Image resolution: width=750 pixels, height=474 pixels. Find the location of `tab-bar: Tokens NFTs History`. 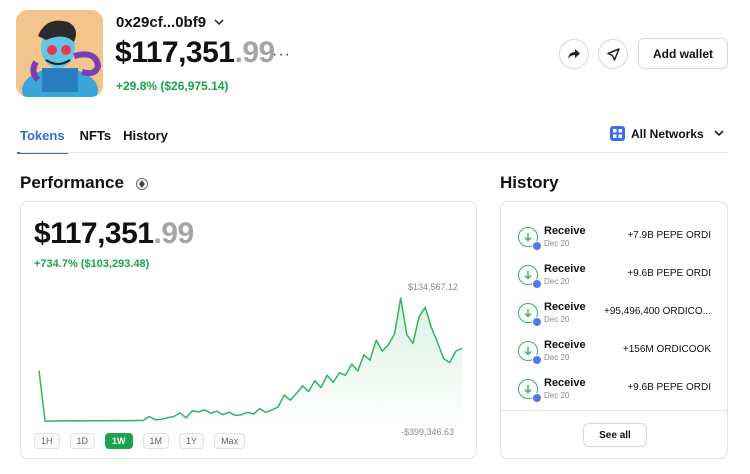

tab-bar: Tokens NFTs History is located at coordinates (92, 141).